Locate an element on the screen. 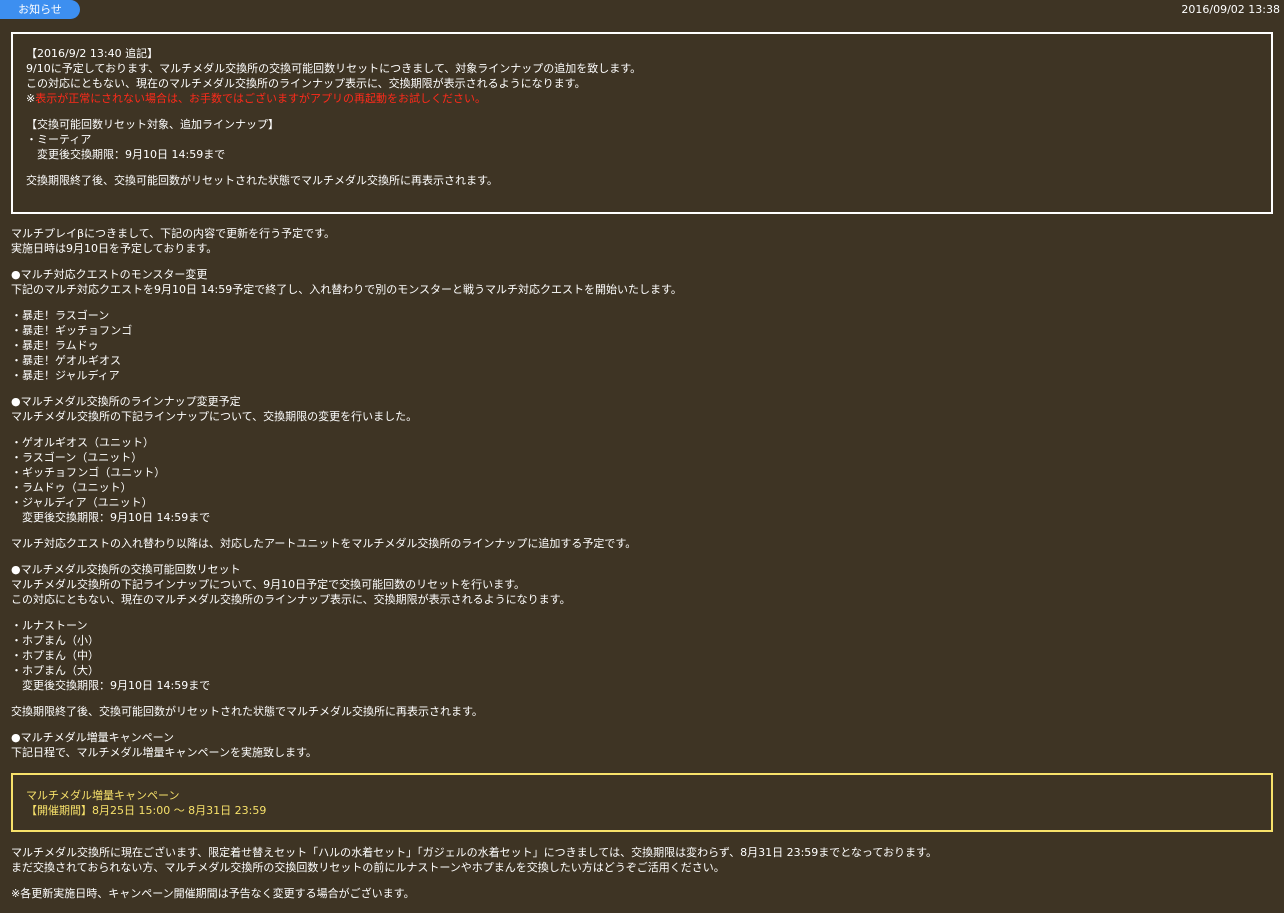  addendum-item: ・ミーティア is located at coordinates (59, 139).